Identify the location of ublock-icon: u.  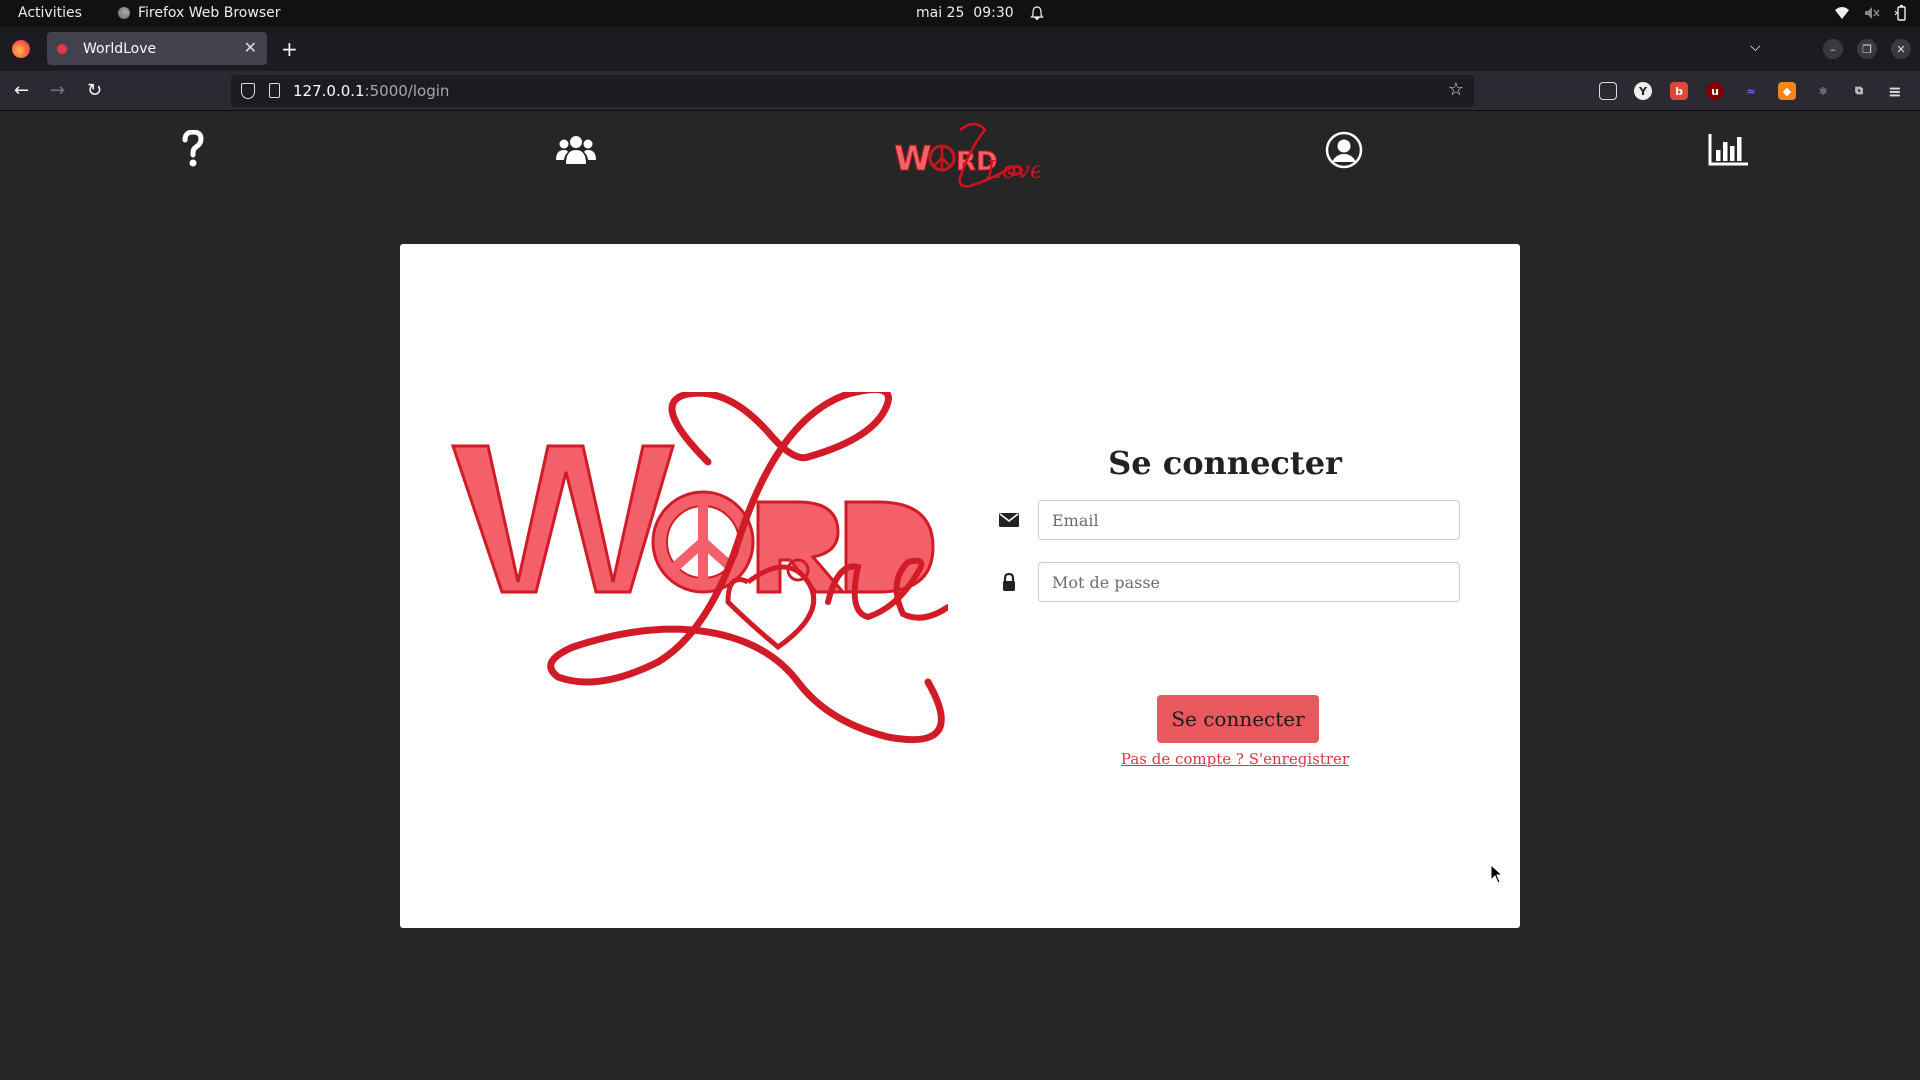
(1715, 91).